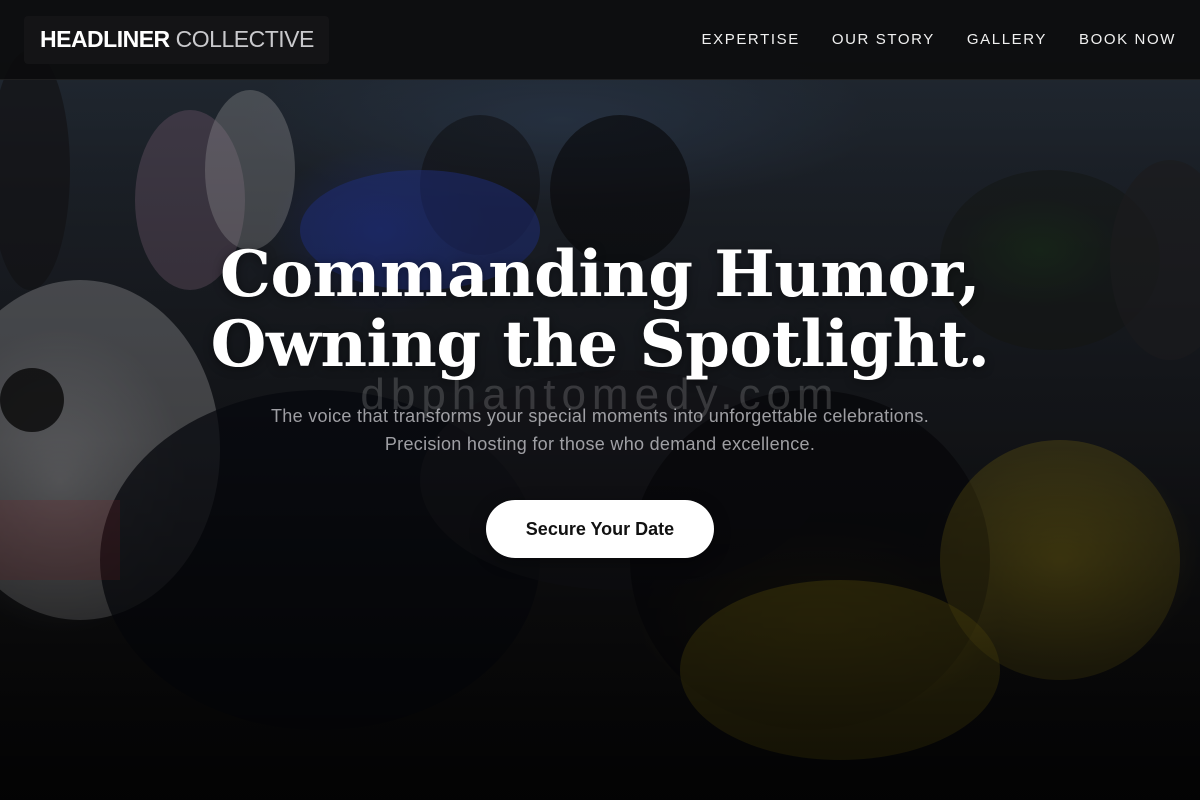 Image resolution: width=1200 pixels, height=800 pixels. I want to click on hero-headline-line-1: Commanding Humor,, so click(600, 274).